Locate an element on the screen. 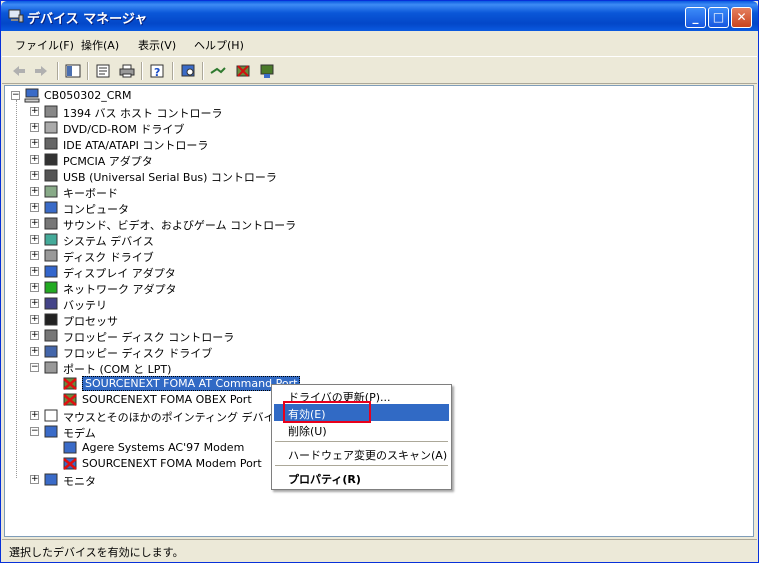 The height and width of the screenshot is (563, 759). tree-item-label: フロッピー ディスク ドライブ is located at coordinates (138, 353).